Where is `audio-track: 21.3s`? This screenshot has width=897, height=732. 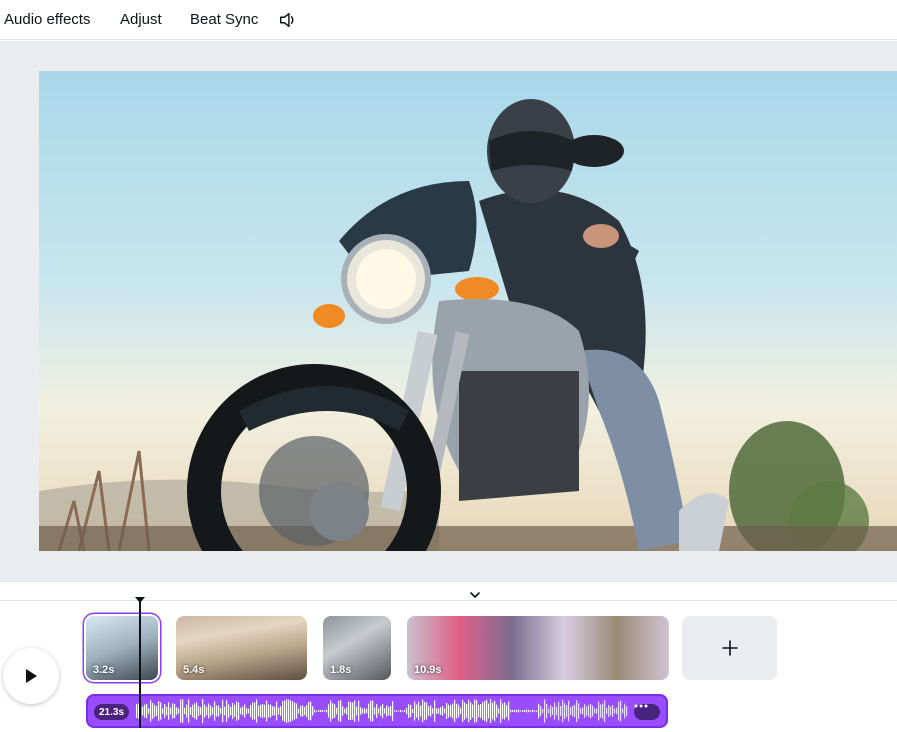
audio-track: 21.3s is located at coordinates (377, 711).